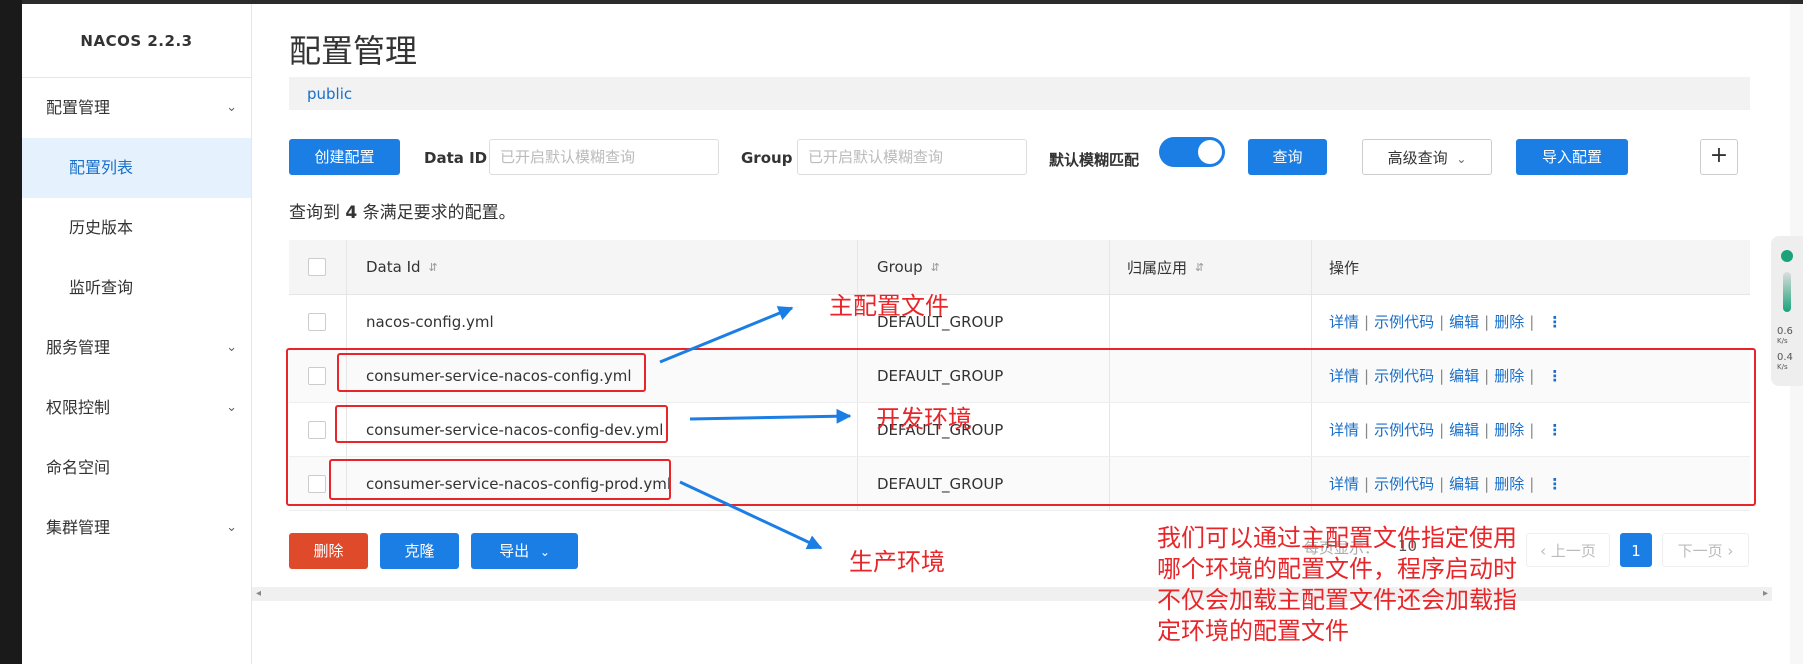 The height and width of the screenshot is (664, 1803). I want to click on usage-bar, so click(1787, 292).